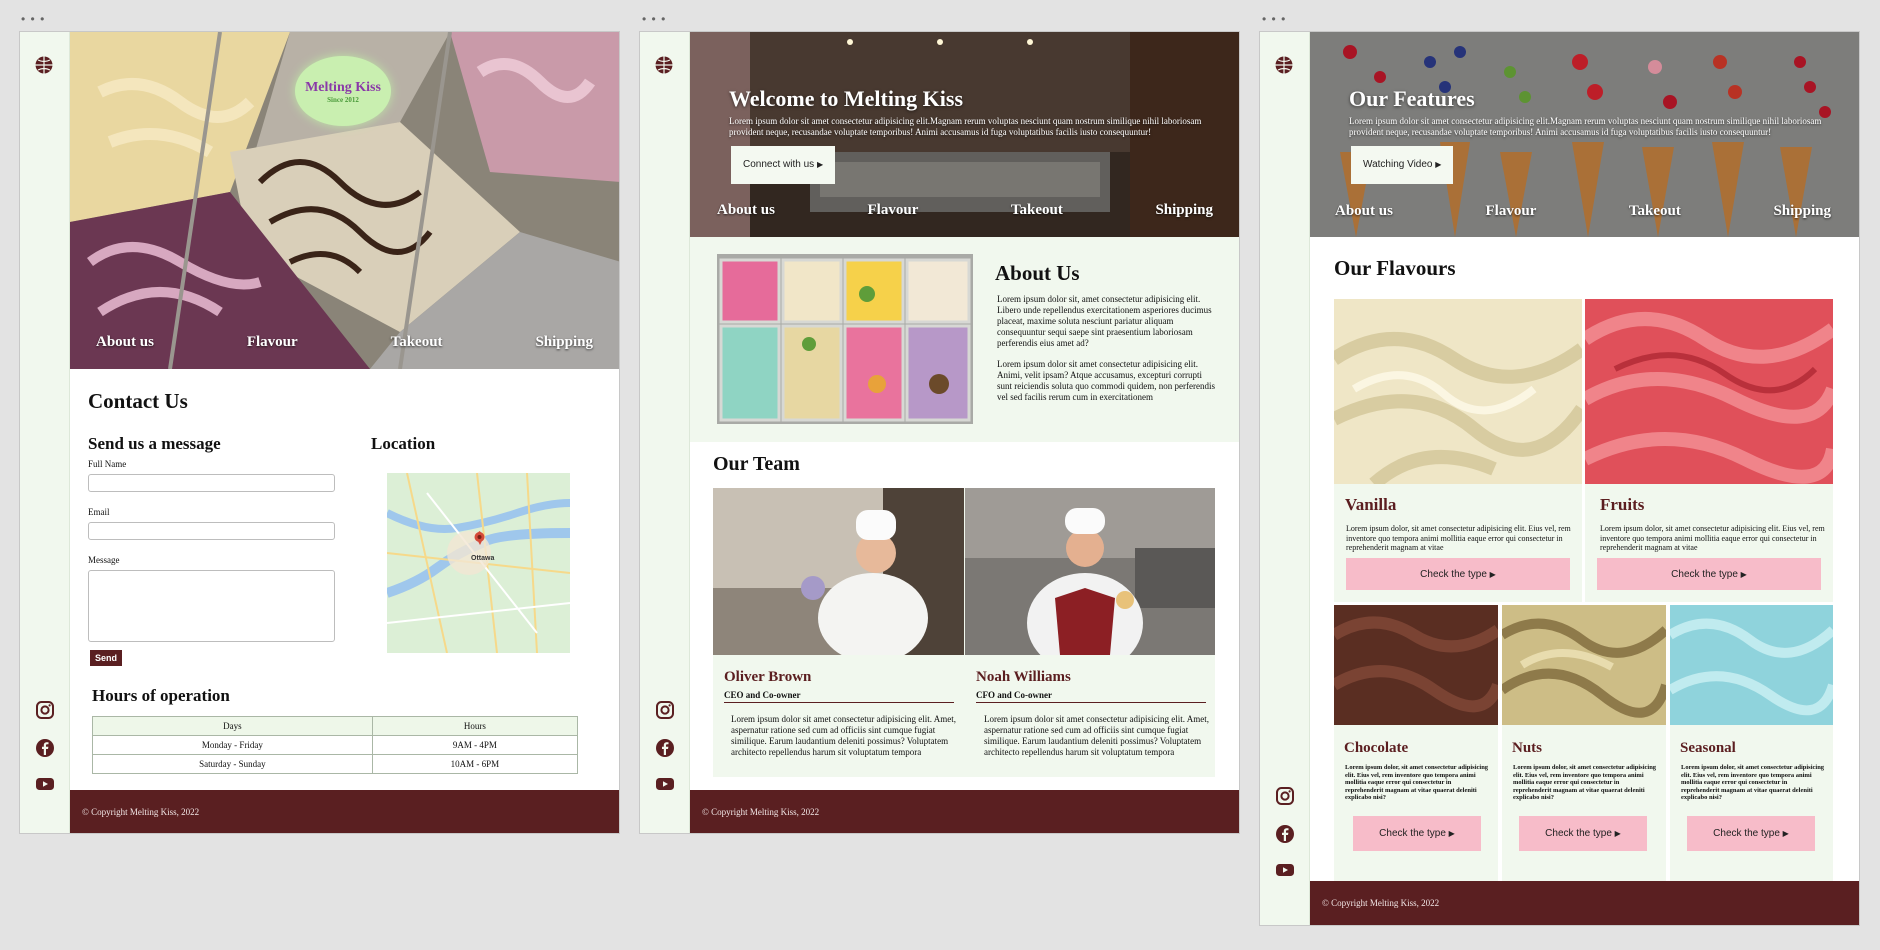  What do you see at coordinates (161, 695) in the screenshot?
I see `hours-heading: Hours of operation` at bounding box center [161, 695].